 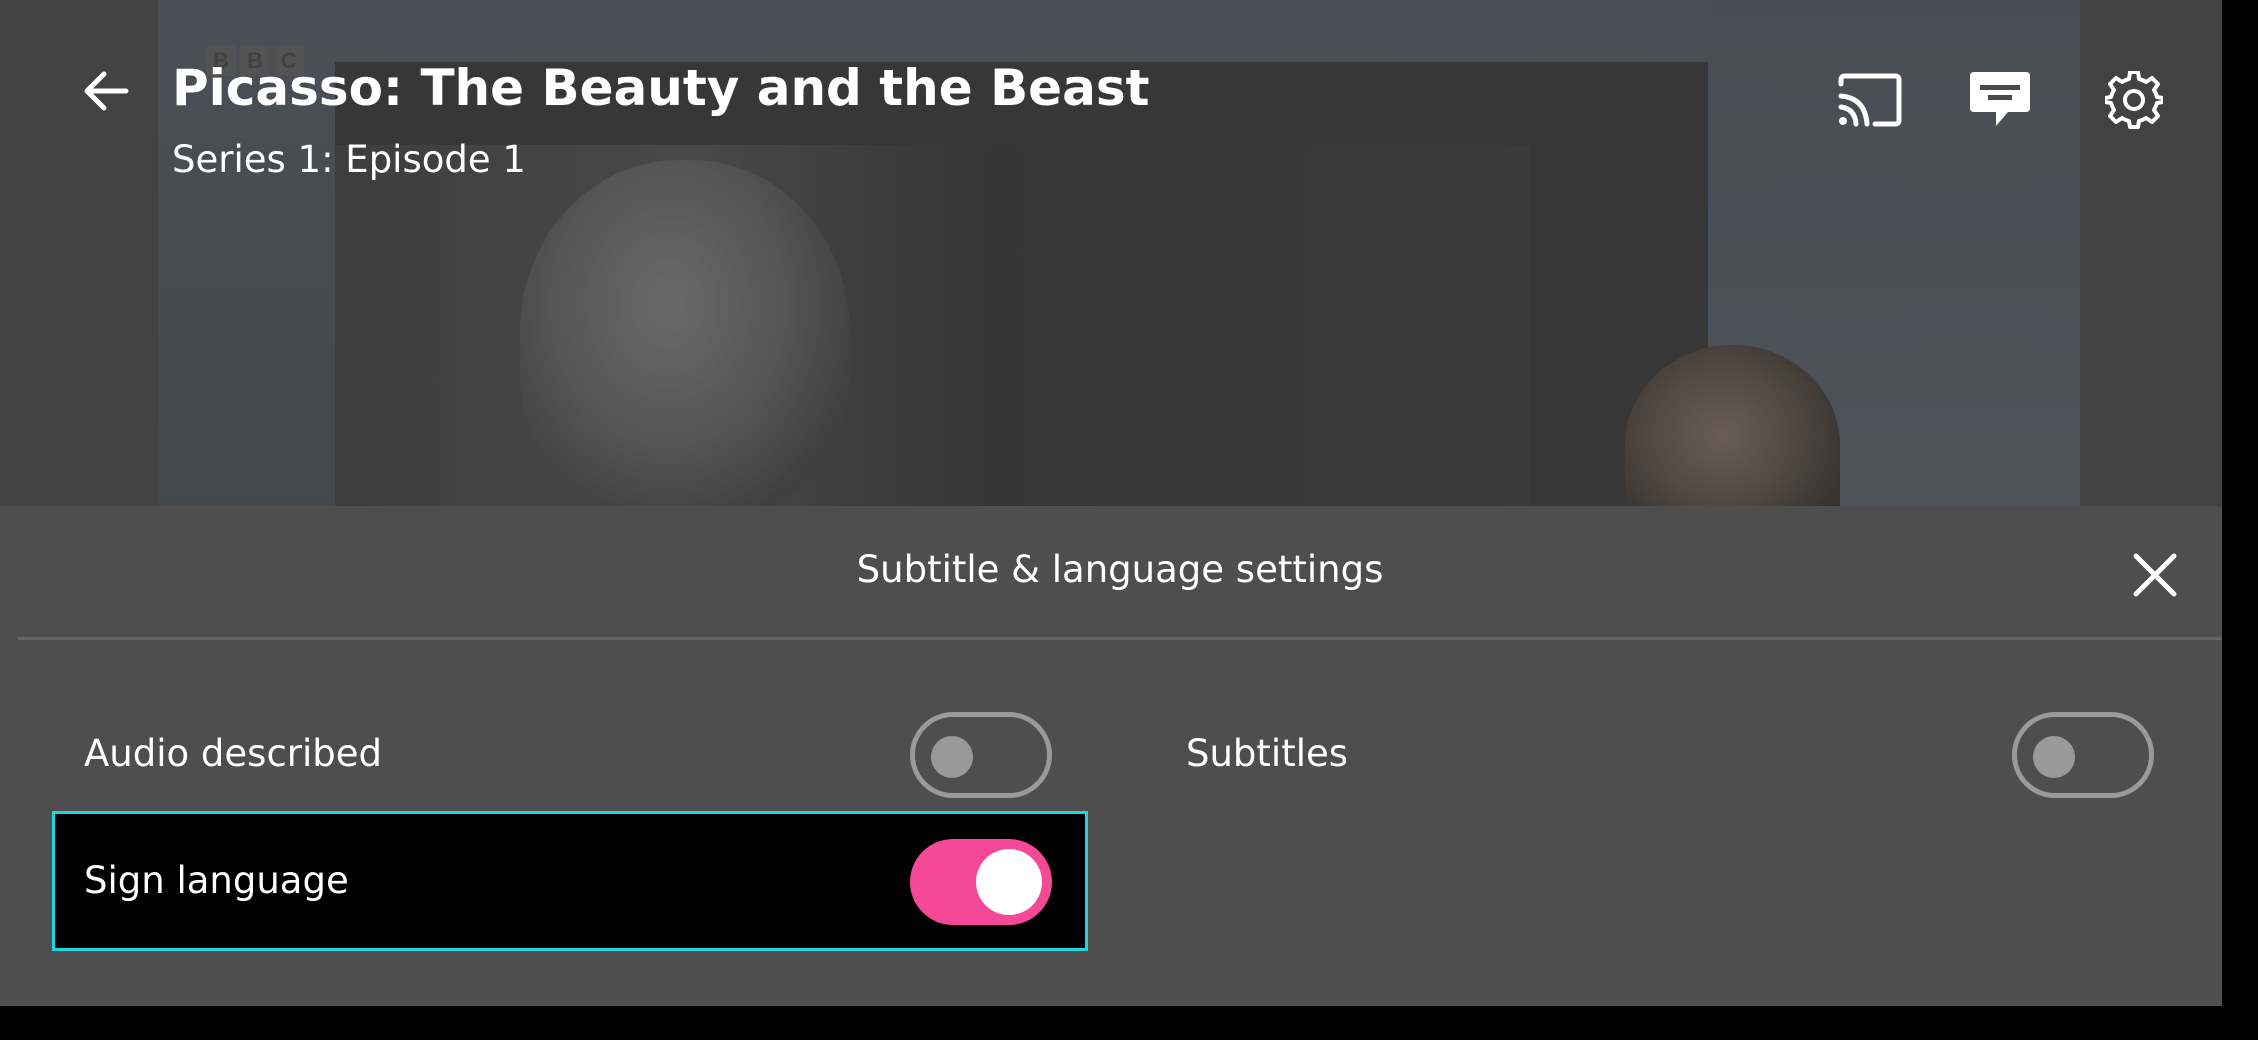 What do you see at coordinates (2083, 755) in the screenshot?
I see `subtitles-toggle` at bounding box center [2083, 755].